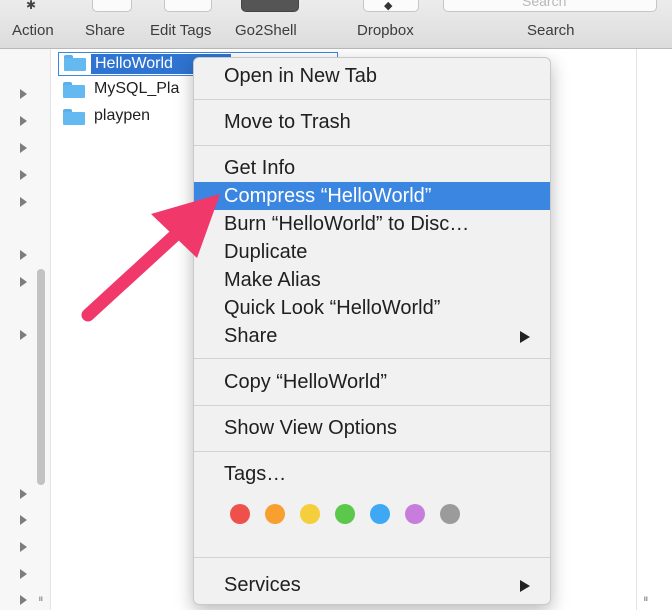 This screenshot has height=610, width=672. What do you see at coordinates (251, 336) in the screenshot?
I see `menu-item-label: Share` at bounding box center [251, 336].